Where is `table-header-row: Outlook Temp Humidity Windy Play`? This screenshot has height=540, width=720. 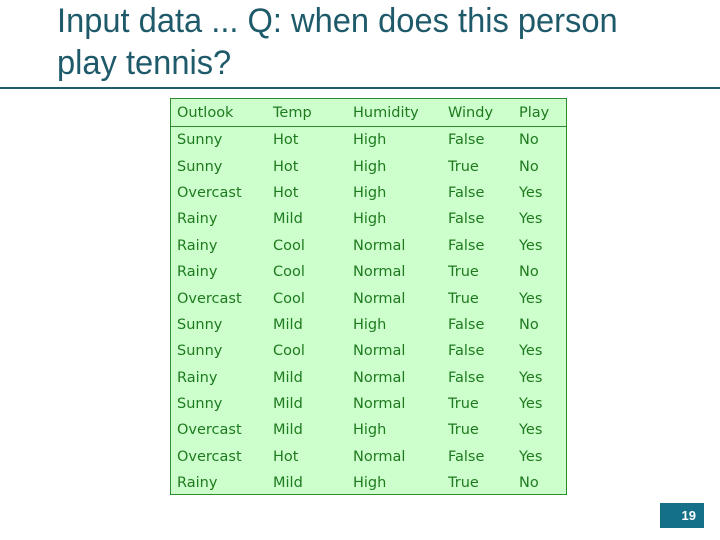
table-header-row: Outlook Temp Humidity Windy Play is located at coordinates (368, 113).